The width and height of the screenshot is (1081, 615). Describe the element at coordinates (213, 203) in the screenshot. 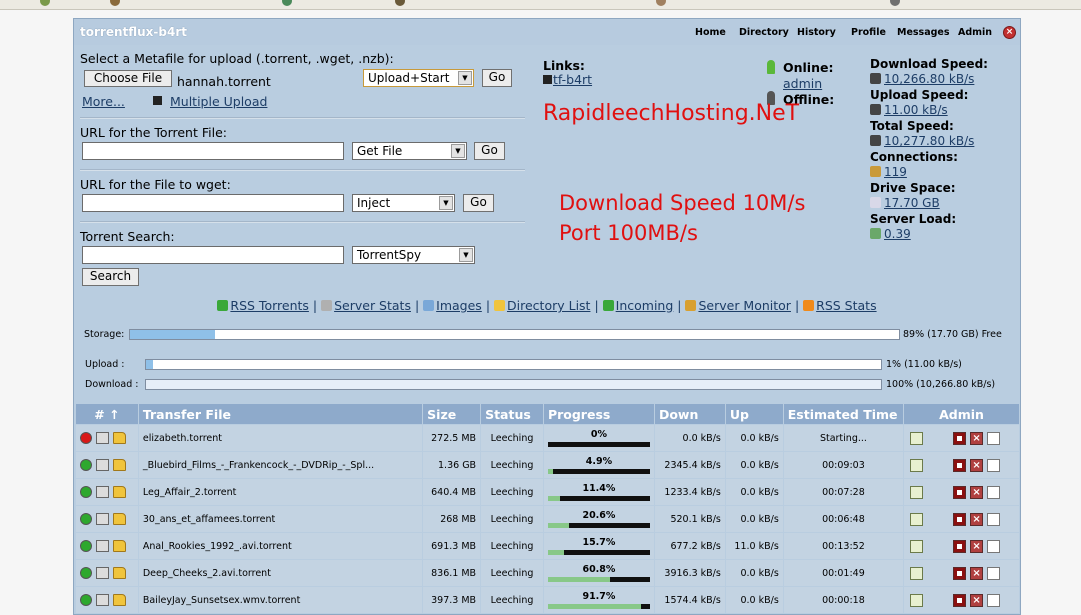

I see `wget-url-input` at that location.